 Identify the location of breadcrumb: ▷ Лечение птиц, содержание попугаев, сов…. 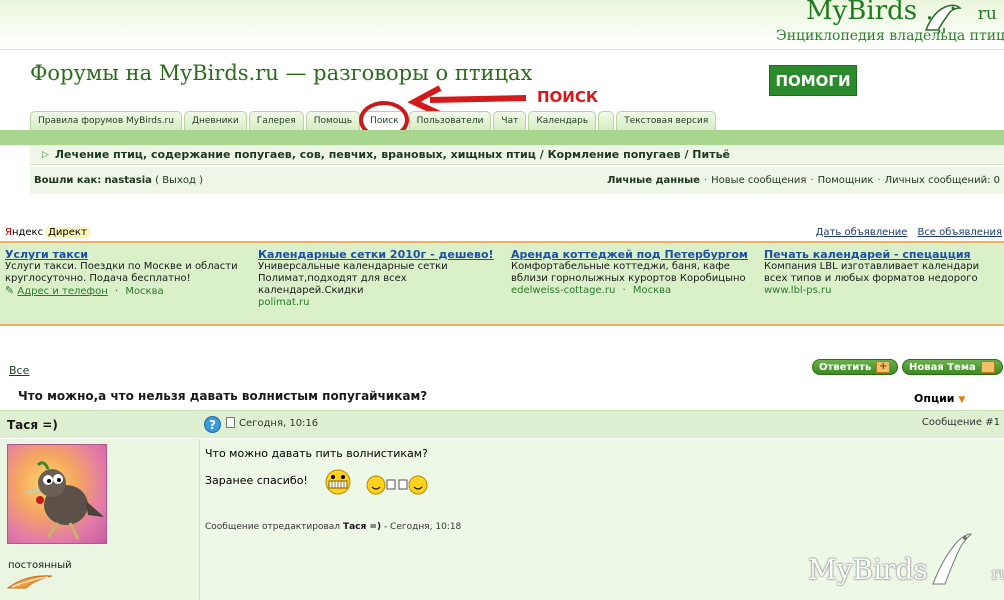
(517, 155).